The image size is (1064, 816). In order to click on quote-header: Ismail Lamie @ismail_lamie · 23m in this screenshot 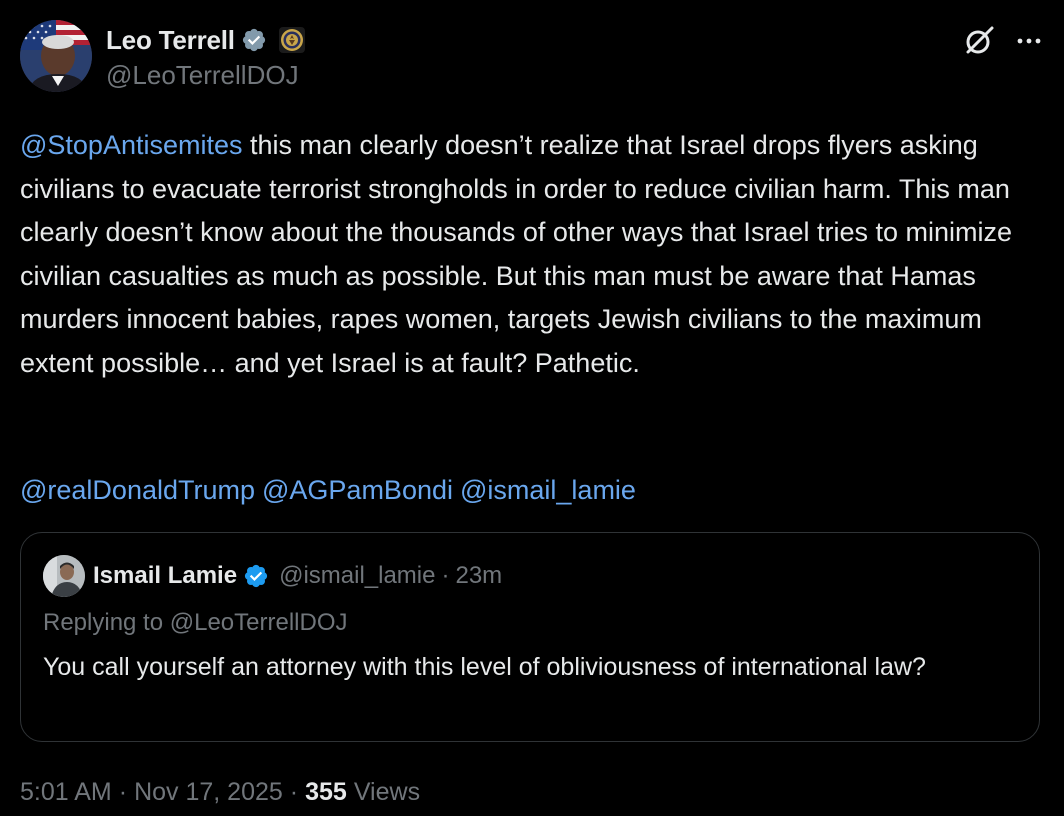, I will do `click(297, 576)`.